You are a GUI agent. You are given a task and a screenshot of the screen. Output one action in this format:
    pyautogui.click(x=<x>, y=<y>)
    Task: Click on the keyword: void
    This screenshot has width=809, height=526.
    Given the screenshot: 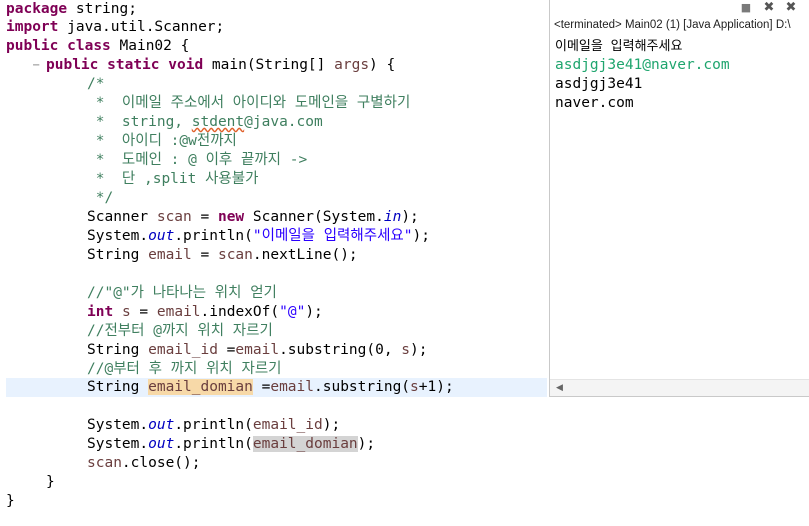 What is the action you would take?
    pyautogui.click(x=186, y=65)
    